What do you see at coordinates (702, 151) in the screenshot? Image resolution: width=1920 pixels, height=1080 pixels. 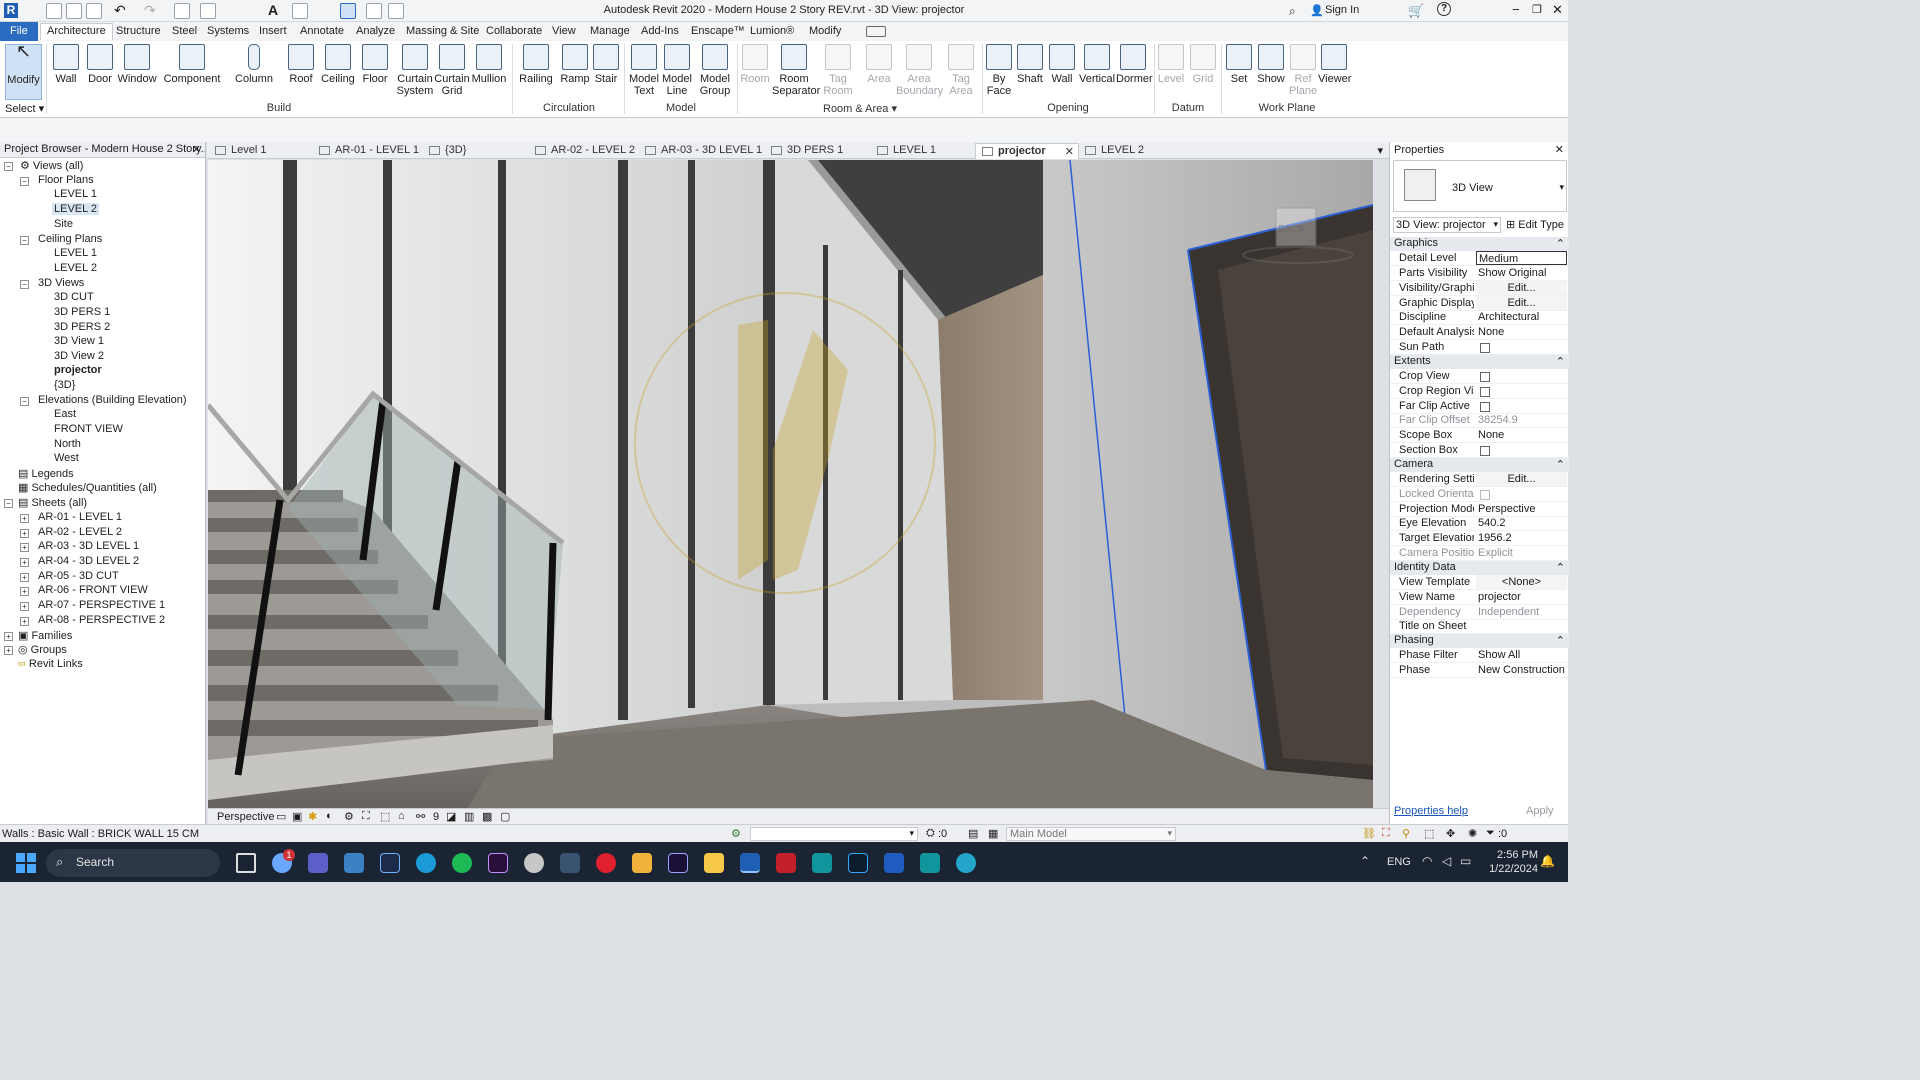 I see `view-tab-ar03: AR-03 - 3D LEVEL 1` at bounding box center [702, 151].